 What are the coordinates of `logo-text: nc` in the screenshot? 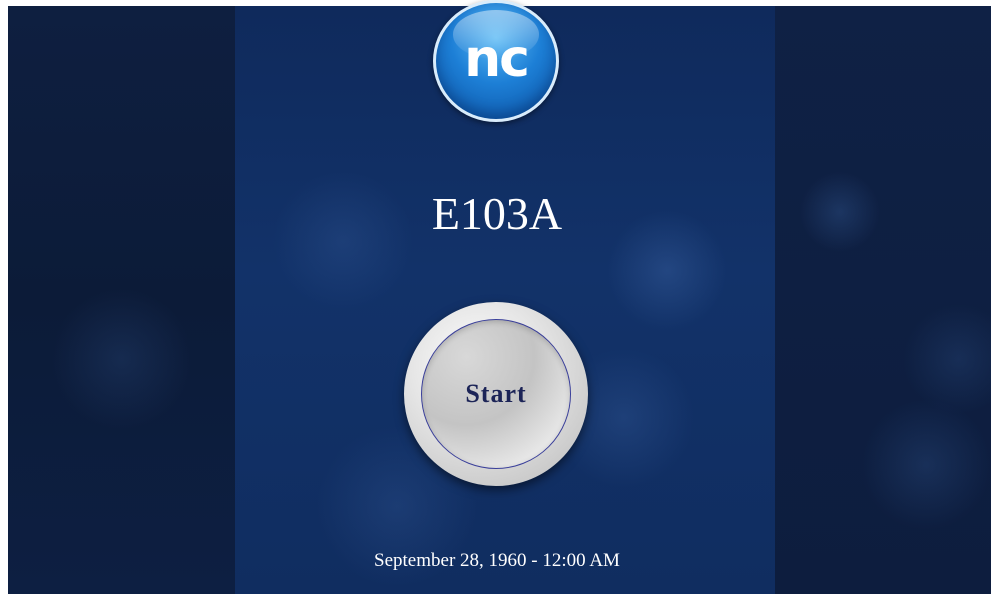 It's located at (497, 59).